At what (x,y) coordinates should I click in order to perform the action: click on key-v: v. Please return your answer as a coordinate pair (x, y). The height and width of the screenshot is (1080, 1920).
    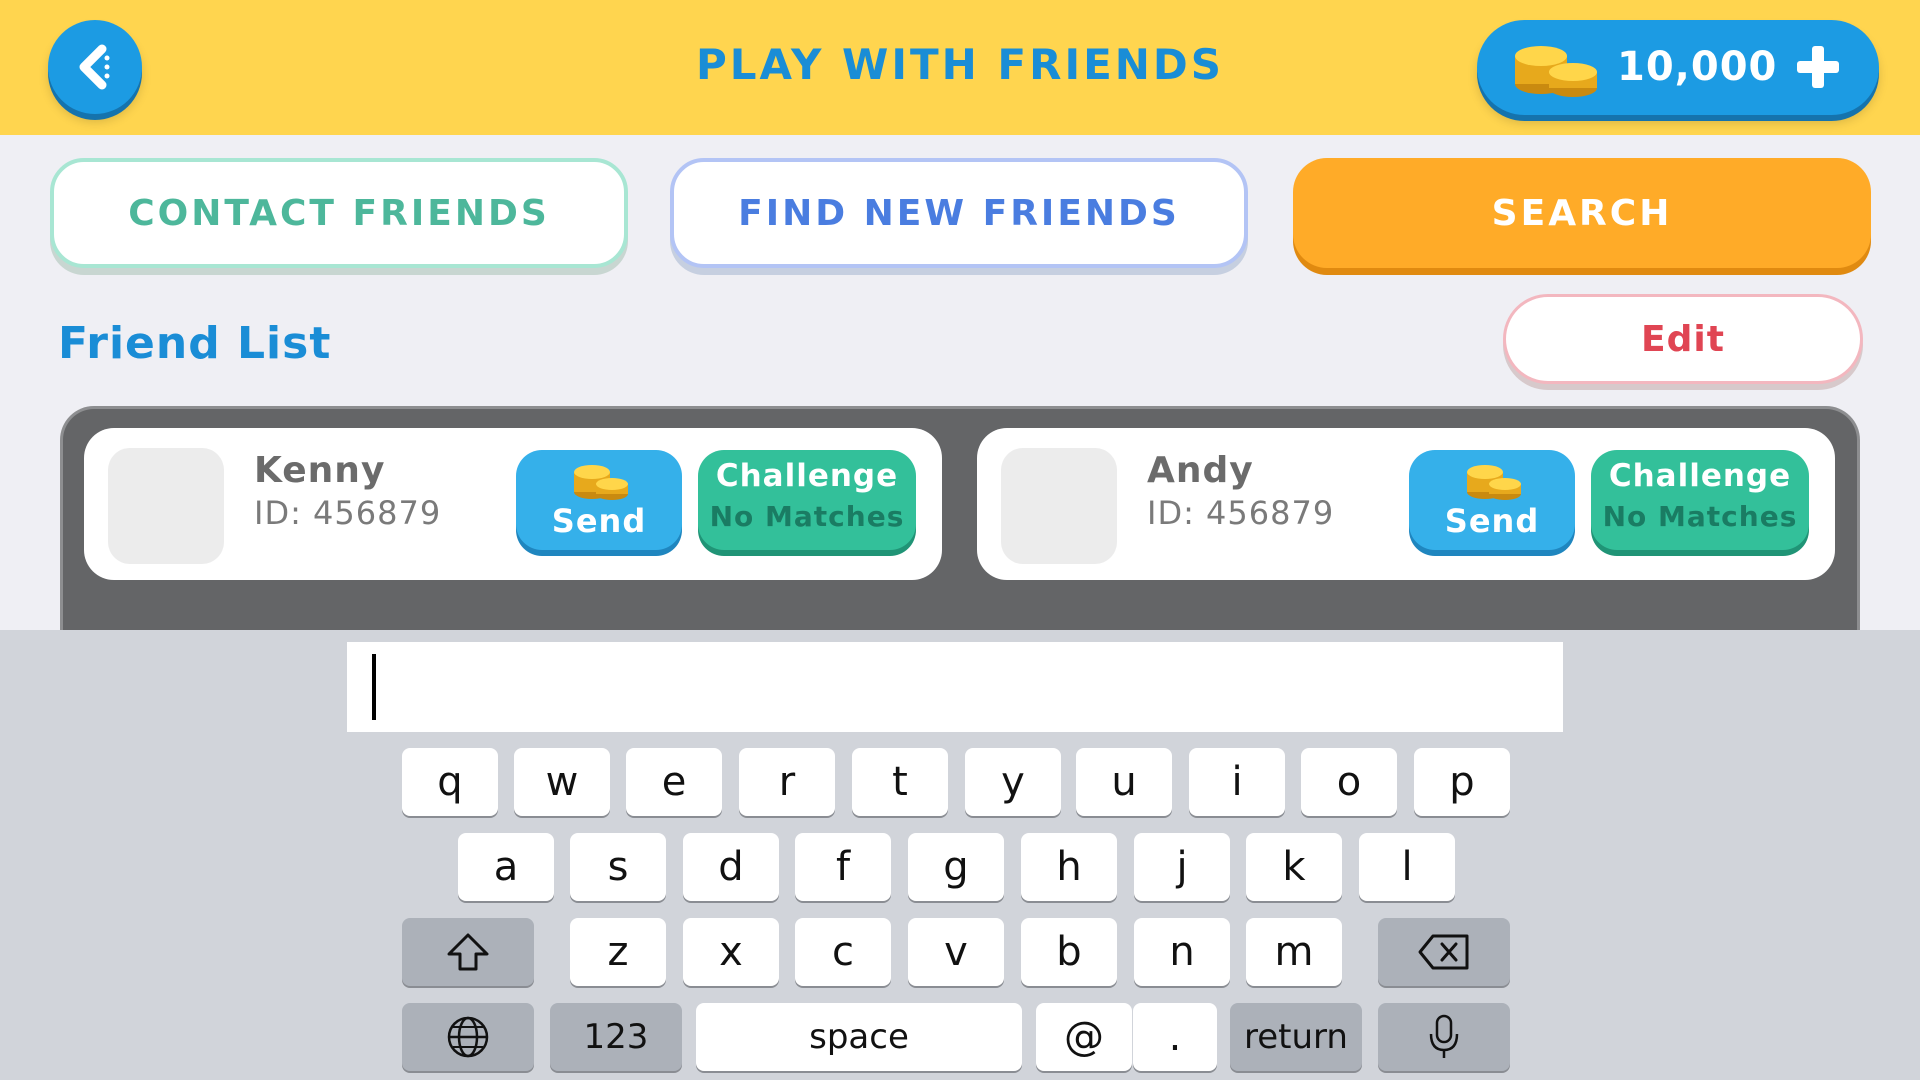
    Looking at the image, I should click on (956, 952).